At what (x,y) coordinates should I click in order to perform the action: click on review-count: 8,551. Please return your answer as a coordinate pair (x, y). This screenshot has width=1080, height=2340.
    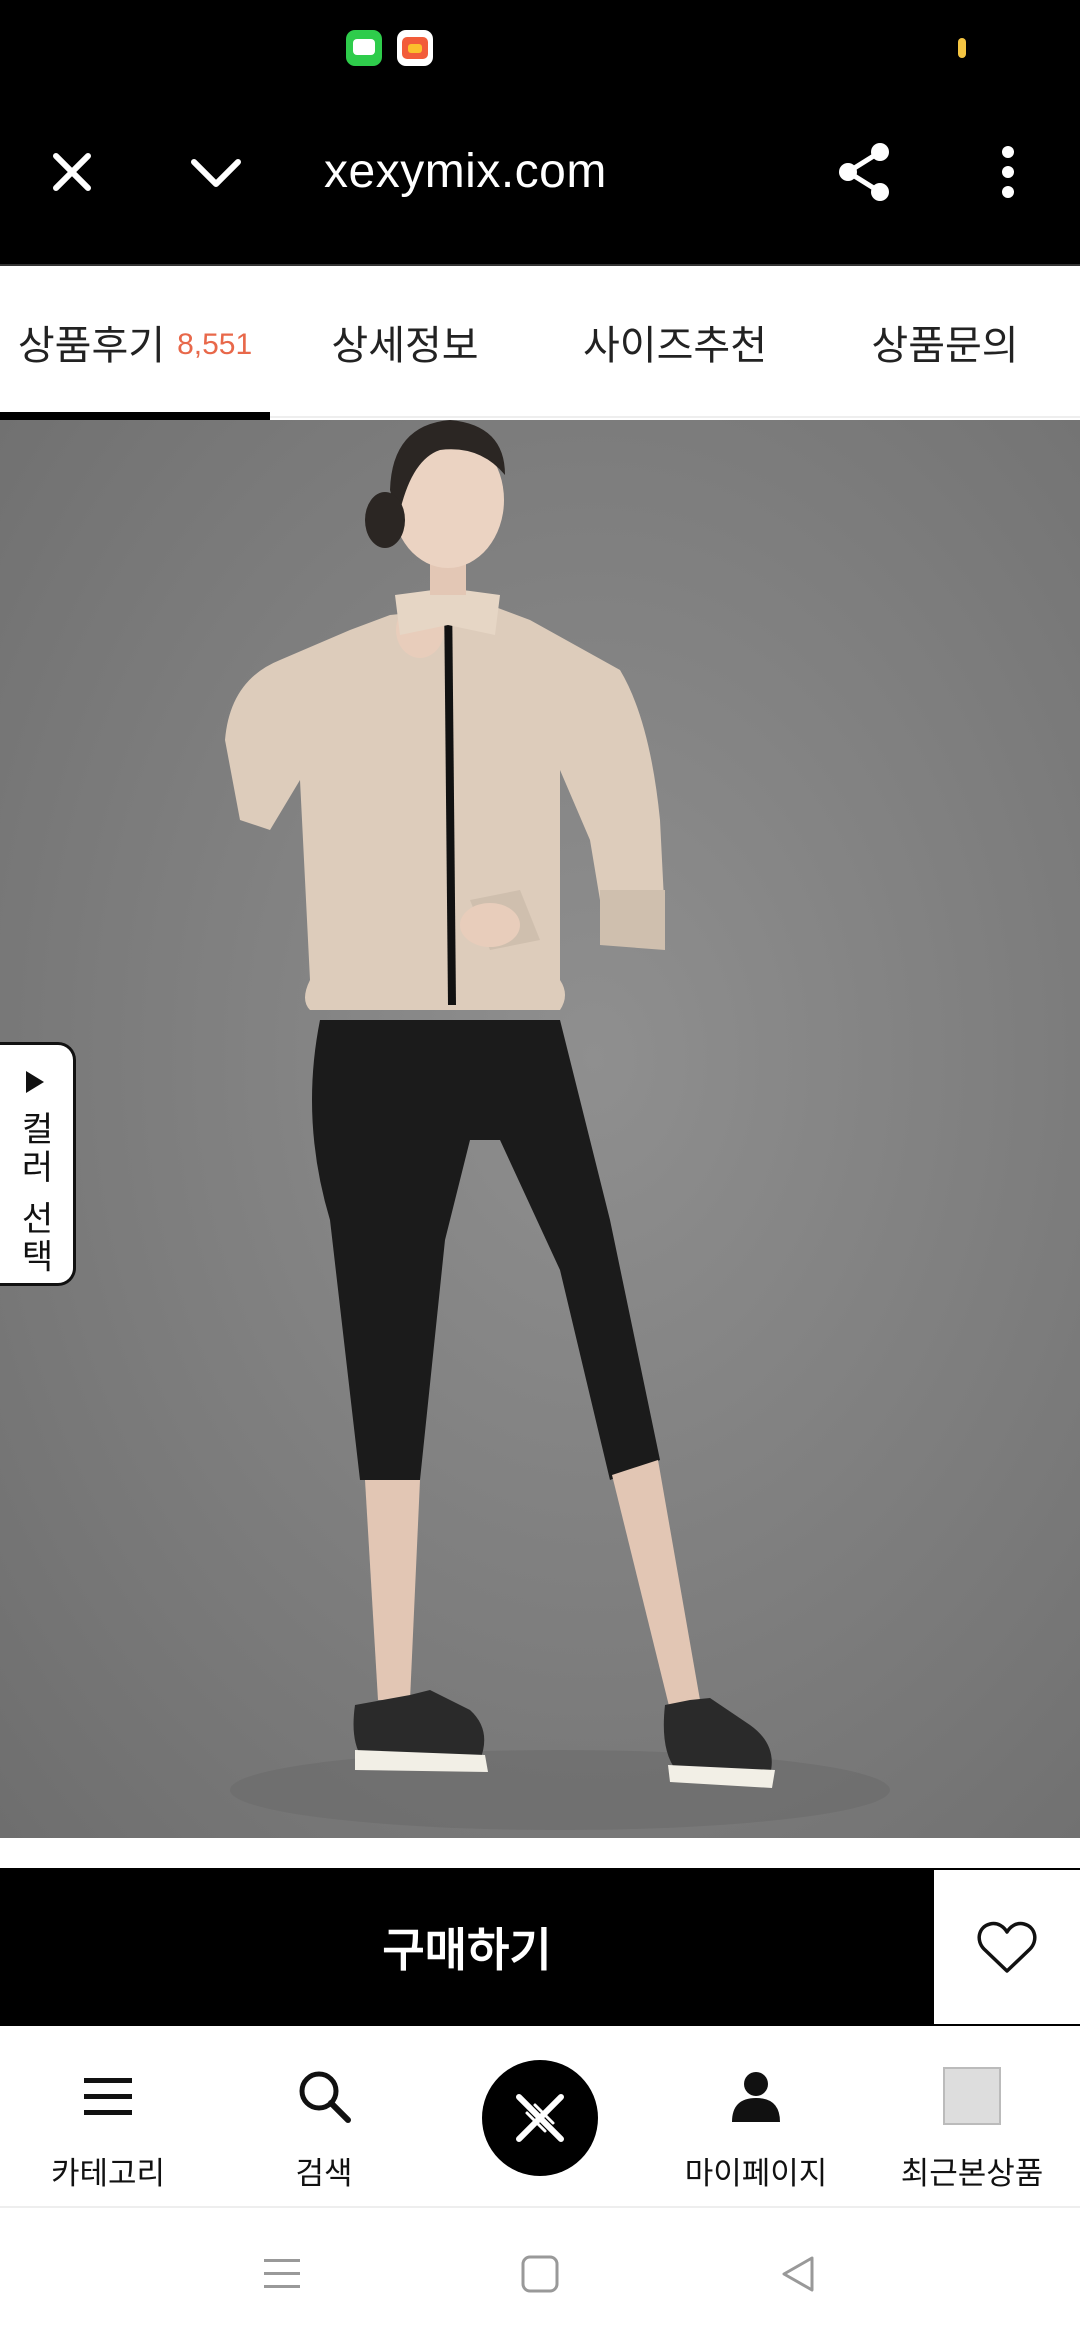
    Looking at the image, I should click on (215, 344).